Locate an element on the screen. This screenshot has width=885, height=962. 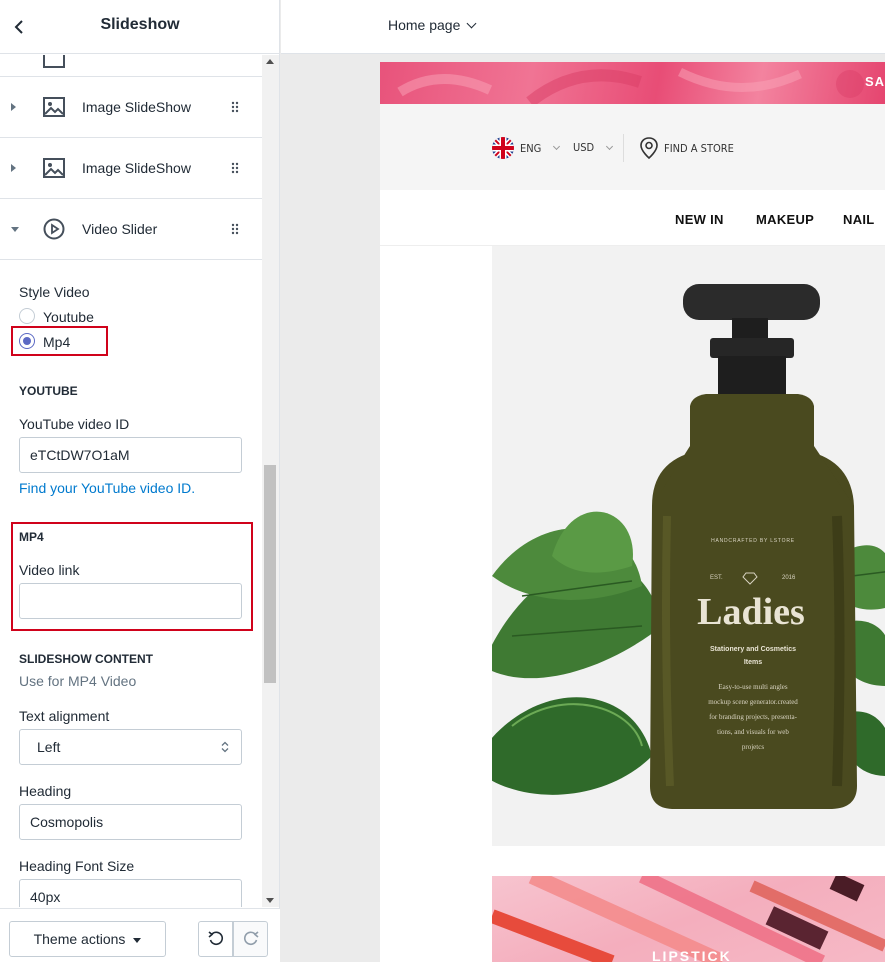
bottle-est-text: EST. is located at coordinates (716, 578).